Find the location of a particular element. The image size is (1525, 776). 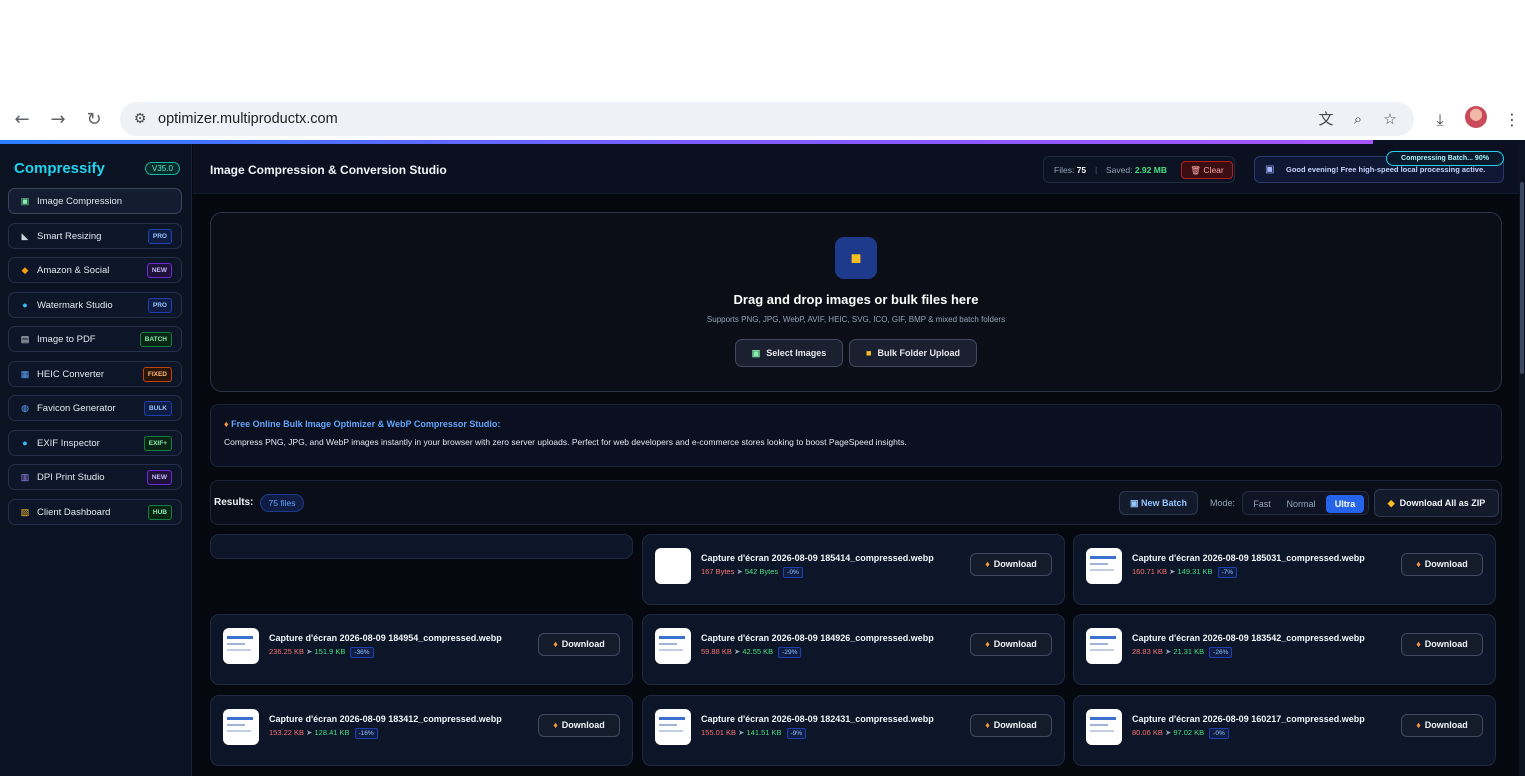

printer-icon: ▥ is located at coordinates (25, 477).